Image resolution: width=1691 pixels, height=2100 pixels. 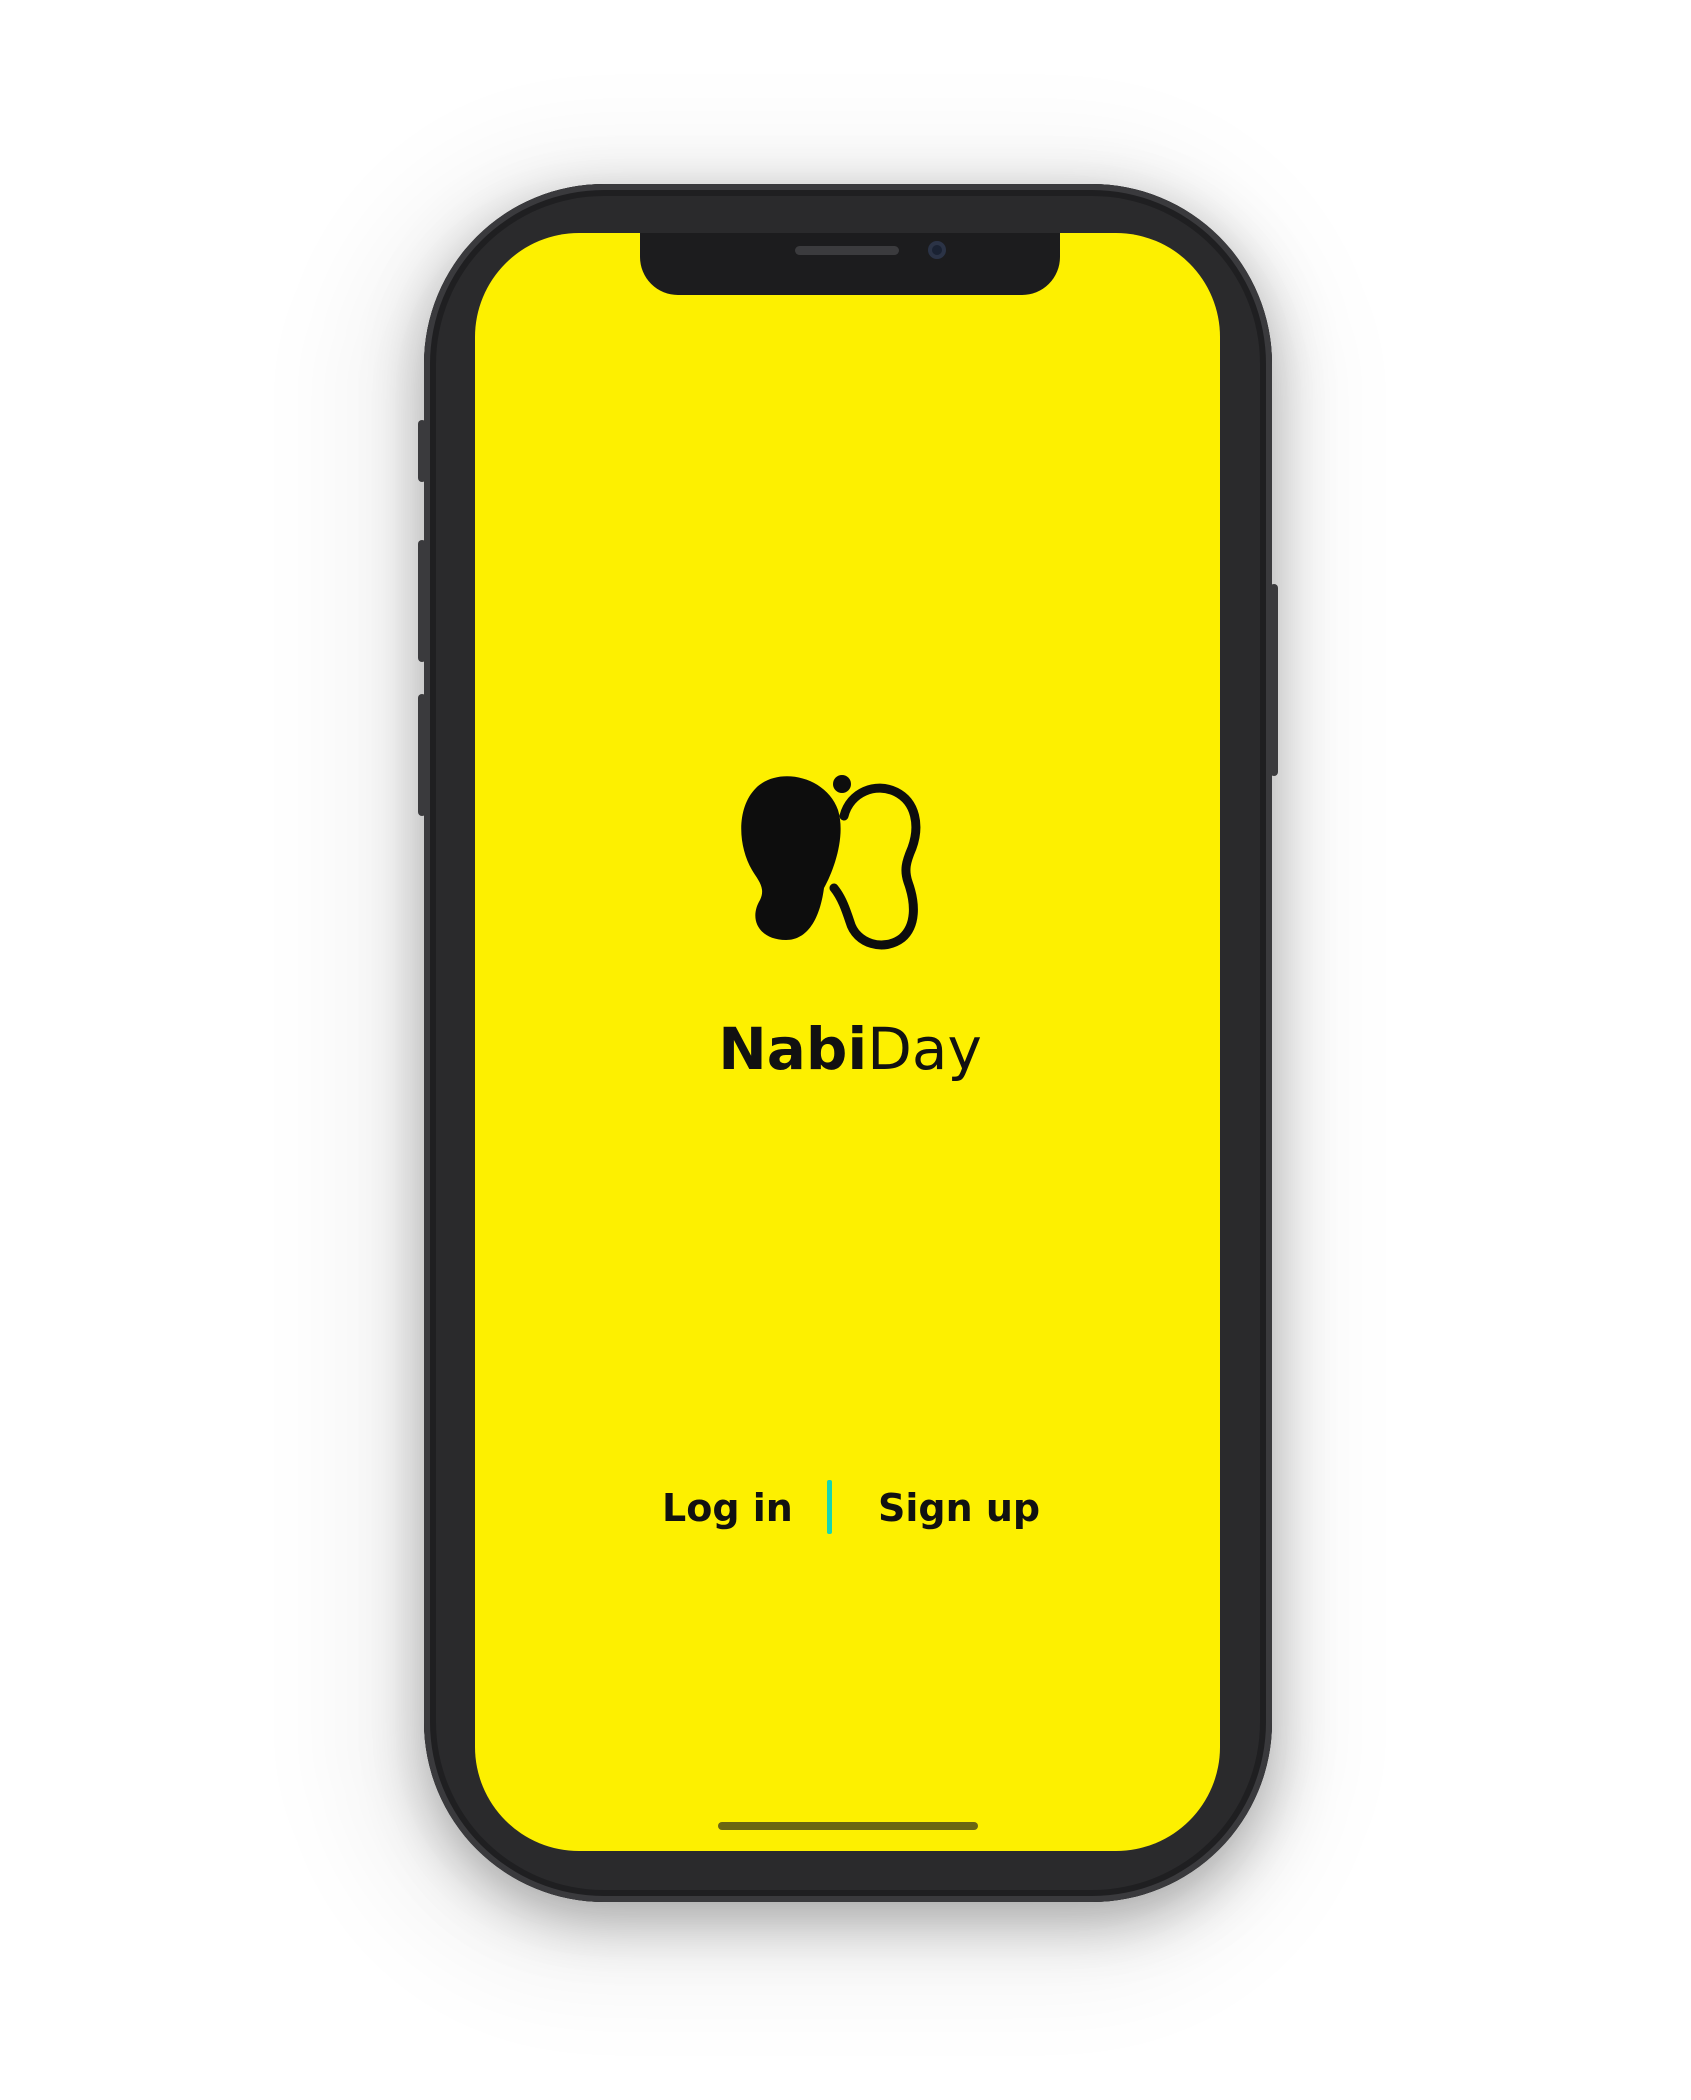 What do you see at coordinates (847, 250) in the screenshot?
I see `earpiece-speaker` at bounding box center [847, 250].